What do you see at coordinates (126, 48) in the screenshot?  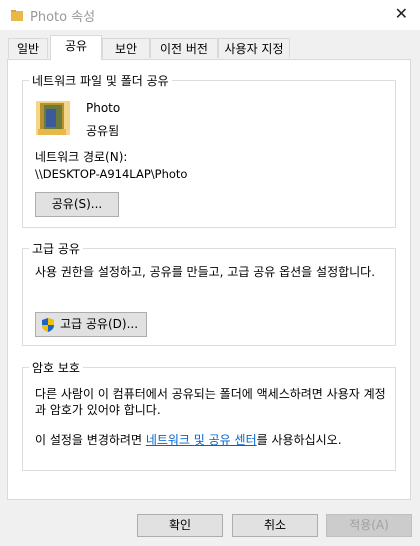 I see `tab-security: 보안` at bounding box center [126, 48].